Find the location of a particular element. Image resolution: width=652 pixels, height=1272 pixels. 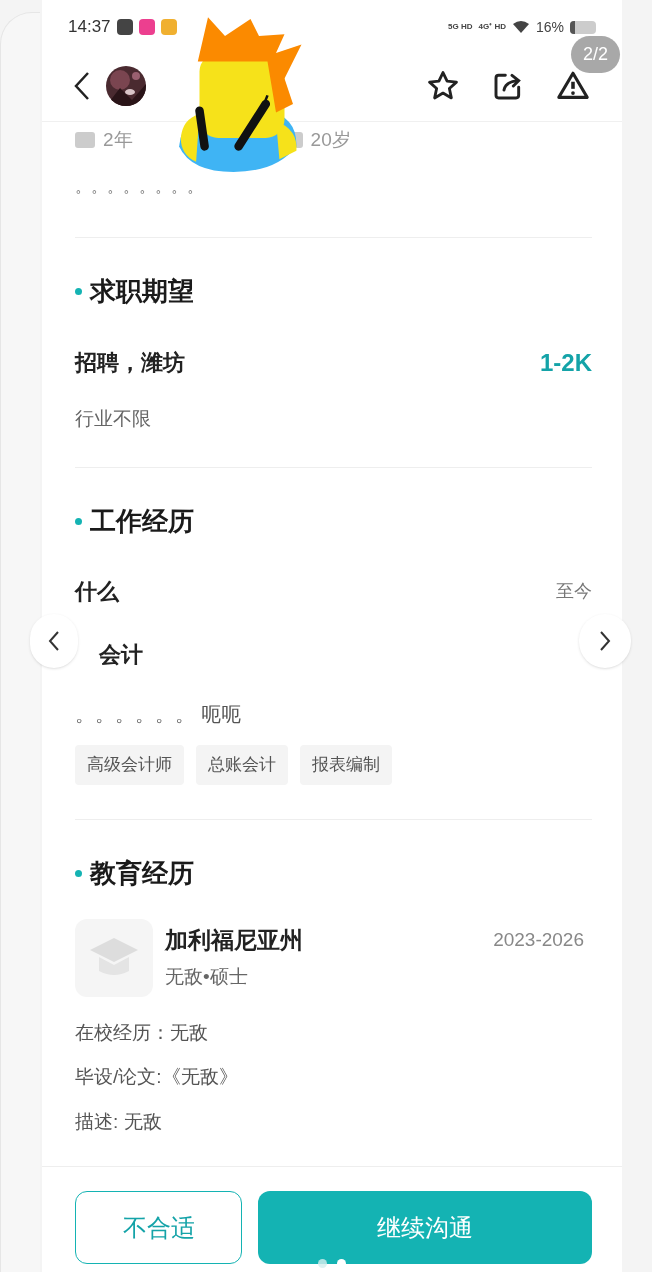

continue-chat-button: 继续沟通 is located at coordinates (425, 1227).